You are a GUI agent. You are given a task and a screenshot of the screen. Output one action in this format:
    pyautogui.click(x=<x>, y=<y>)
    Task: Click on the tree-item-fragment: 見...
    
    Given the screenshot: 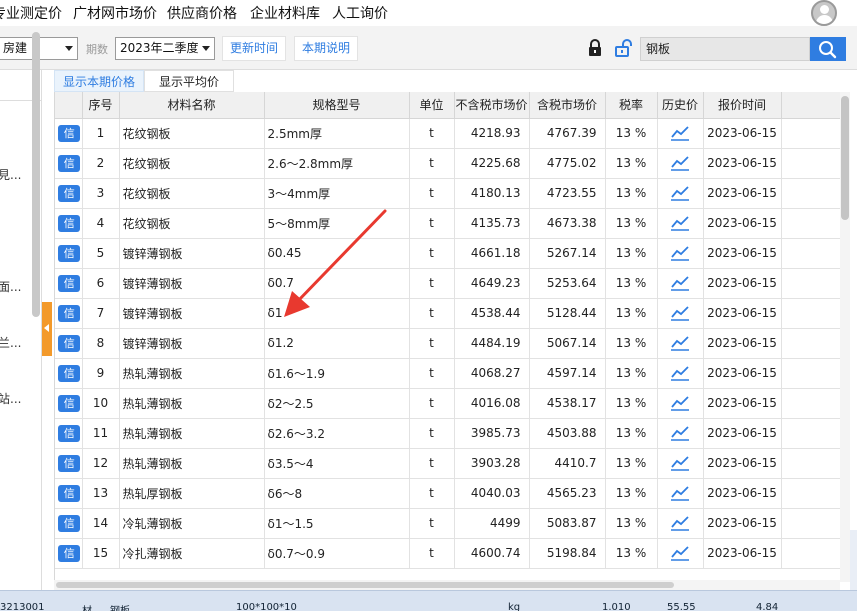 What is the action you would take?
    pyautogui.click(x=10, y=174)
    